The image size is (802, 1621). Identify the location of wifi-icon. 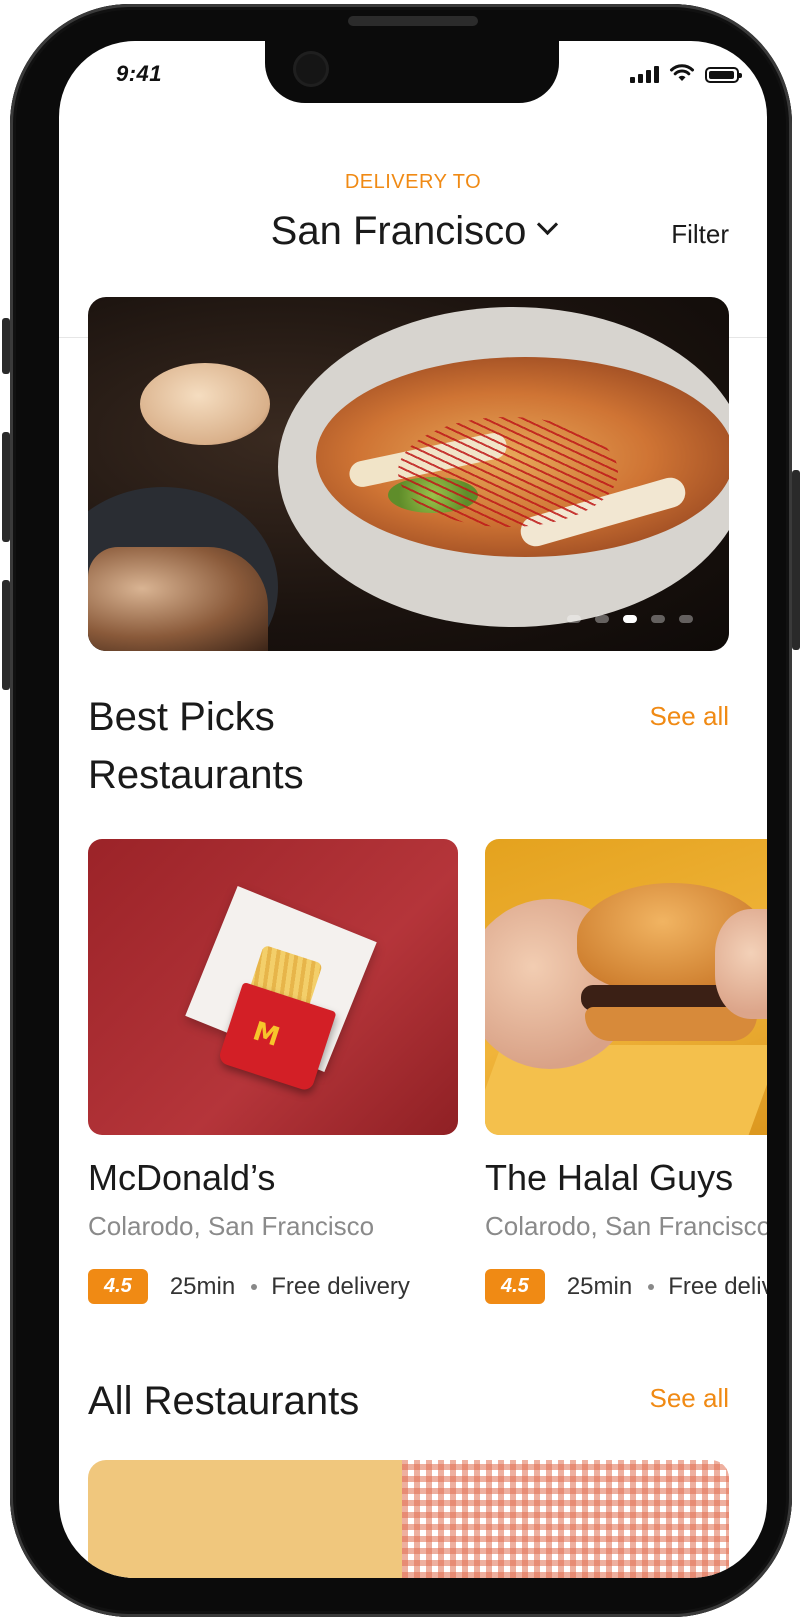
(682, 72).